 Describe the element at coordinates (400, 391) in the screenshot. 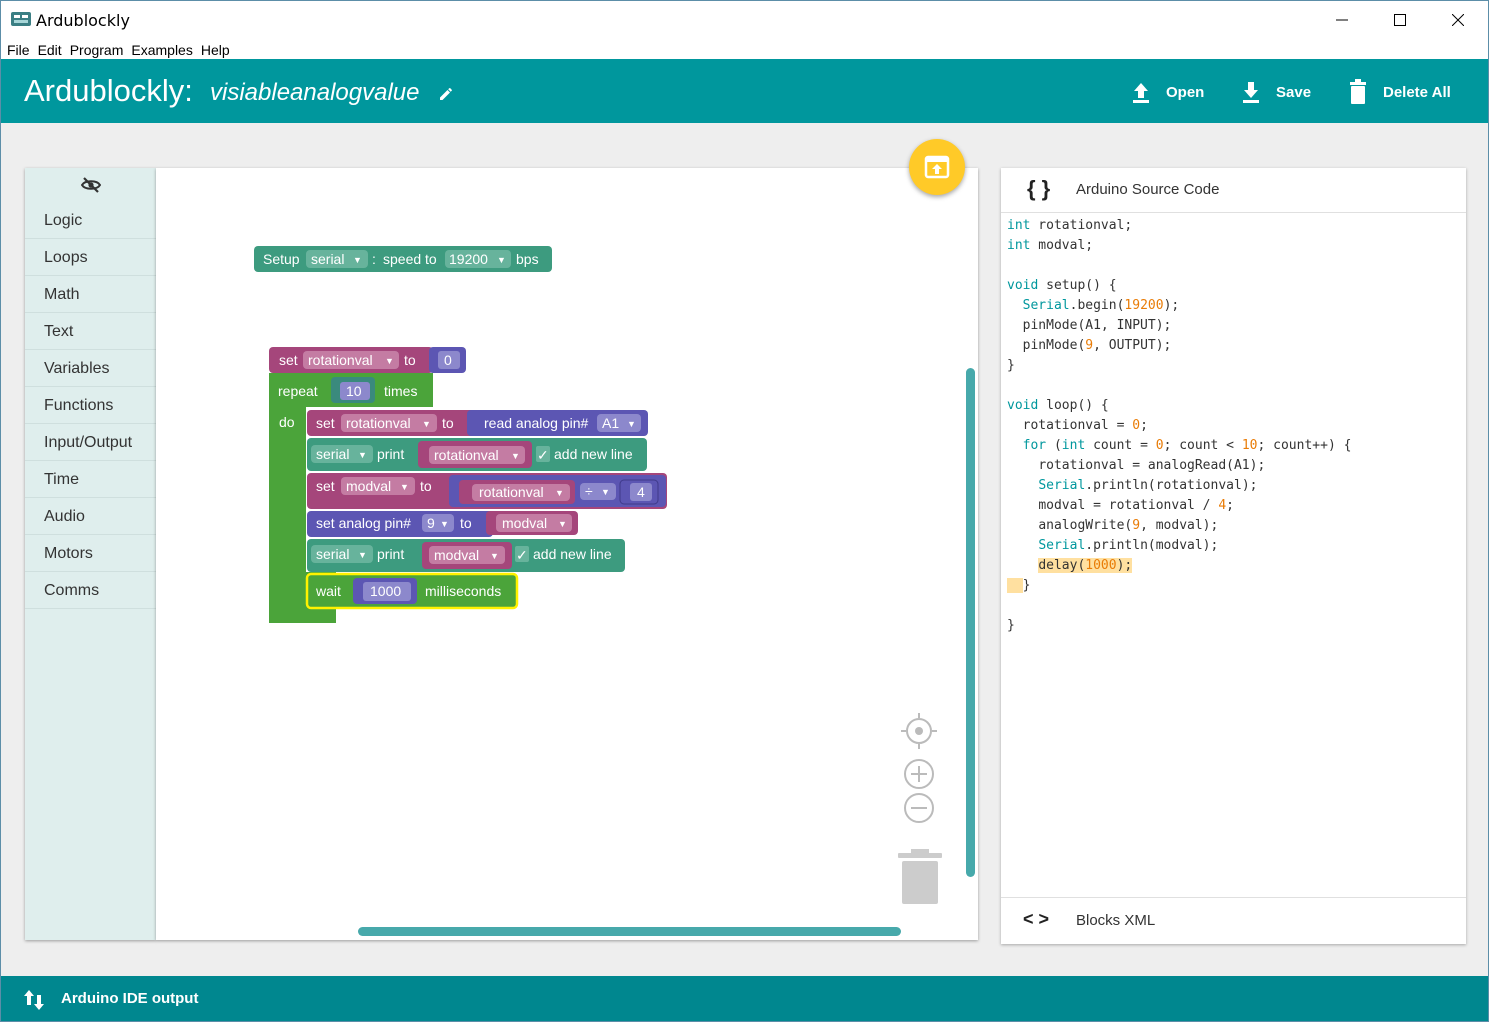

I see `times-label: times` at that location.